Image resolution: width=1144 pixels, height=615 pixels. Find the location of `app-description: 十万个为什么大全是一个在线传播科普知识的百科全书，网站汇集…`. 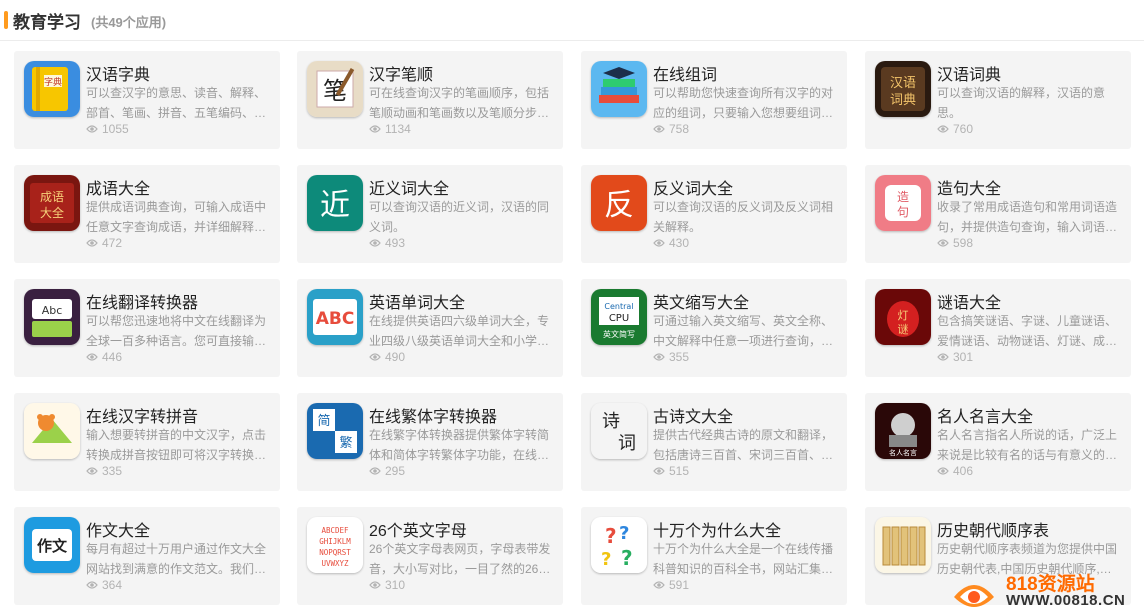

app-description: 十万个为什么大全是一个在线传播科普知识的百科全书，网站汇集… is located at coordinates (743, 559).